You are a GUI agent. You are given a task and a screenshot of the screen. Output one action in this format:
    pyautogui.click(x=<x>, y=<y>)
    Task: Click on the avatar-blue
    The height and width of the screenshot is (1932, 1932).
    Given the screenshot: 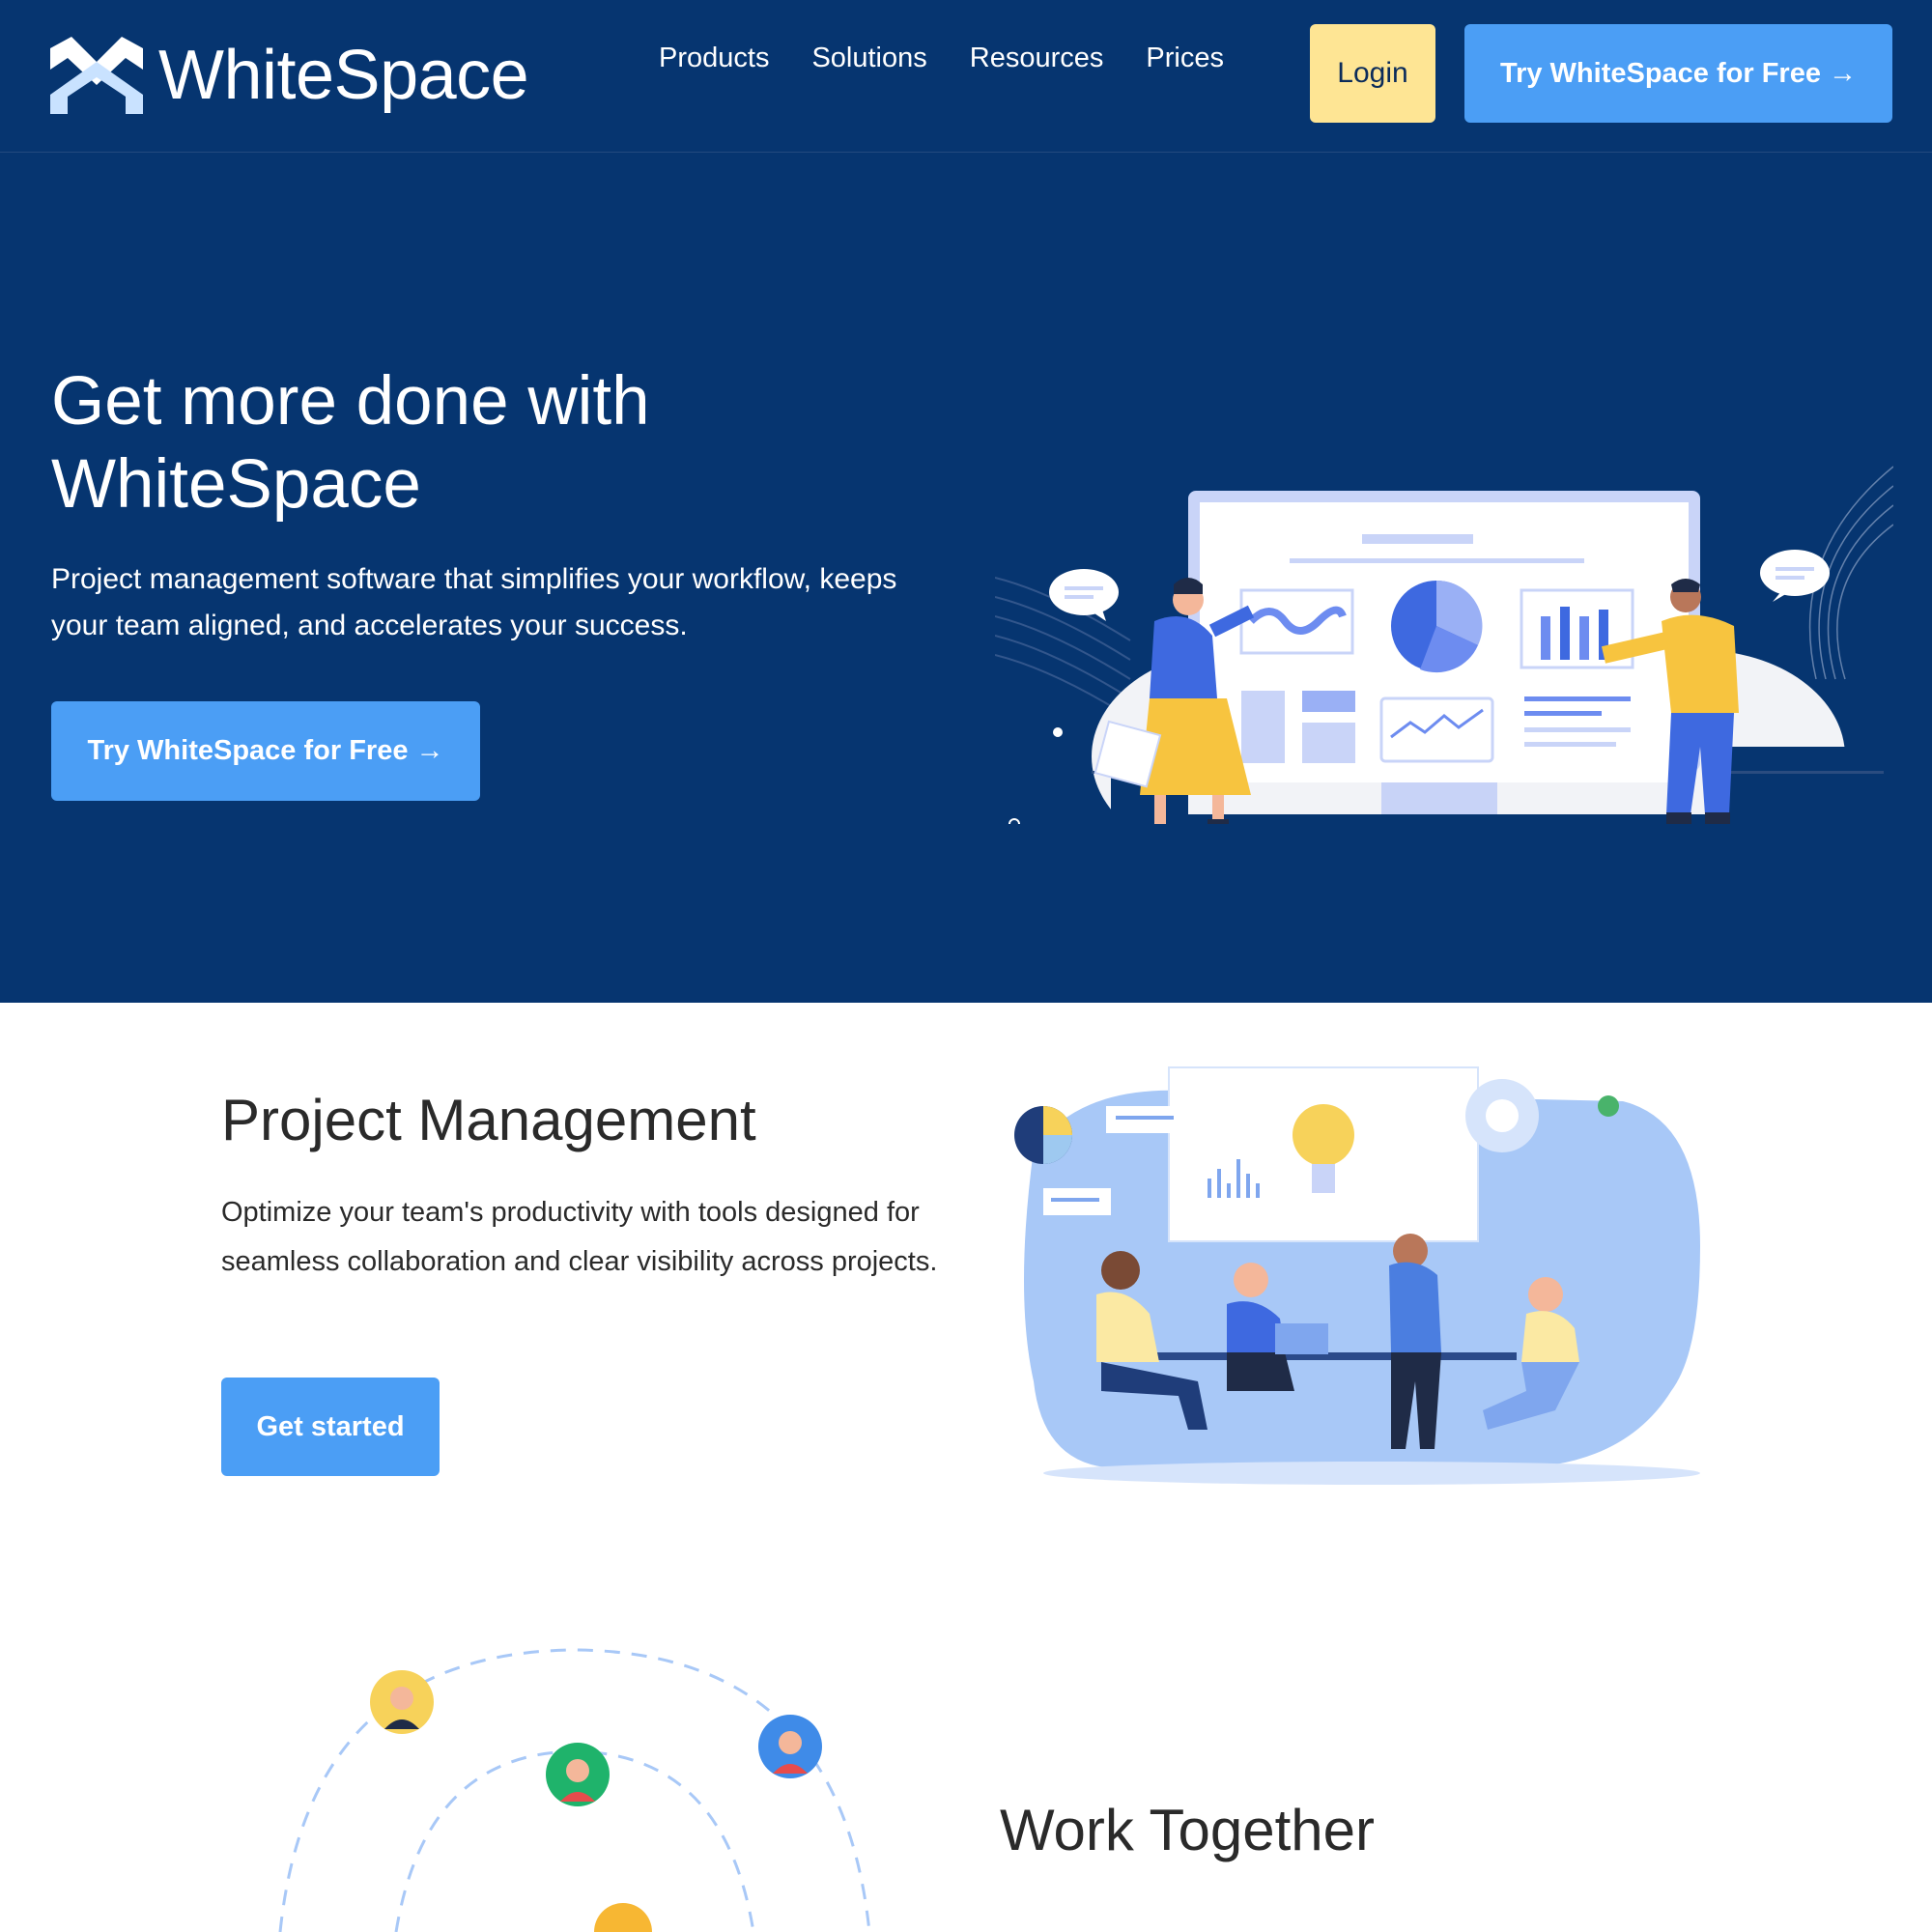 What is the action you would take?
    pyautogui.click(x=790, y=1746)
    